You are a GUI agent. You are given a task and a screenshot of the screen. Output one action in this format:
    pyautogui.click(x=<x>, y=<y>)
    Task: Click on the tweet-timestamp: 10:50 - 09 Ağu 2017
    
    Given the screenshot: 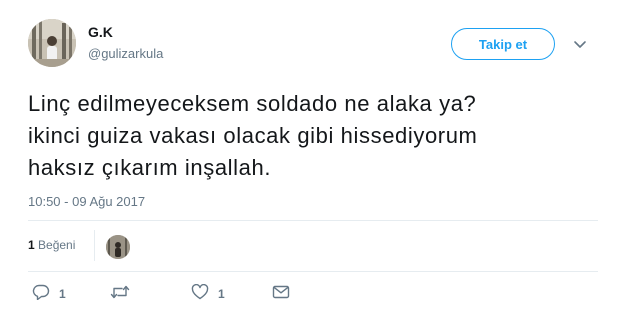 What is the action you would take?
    pyautogui.click(x=86, y=201)
    